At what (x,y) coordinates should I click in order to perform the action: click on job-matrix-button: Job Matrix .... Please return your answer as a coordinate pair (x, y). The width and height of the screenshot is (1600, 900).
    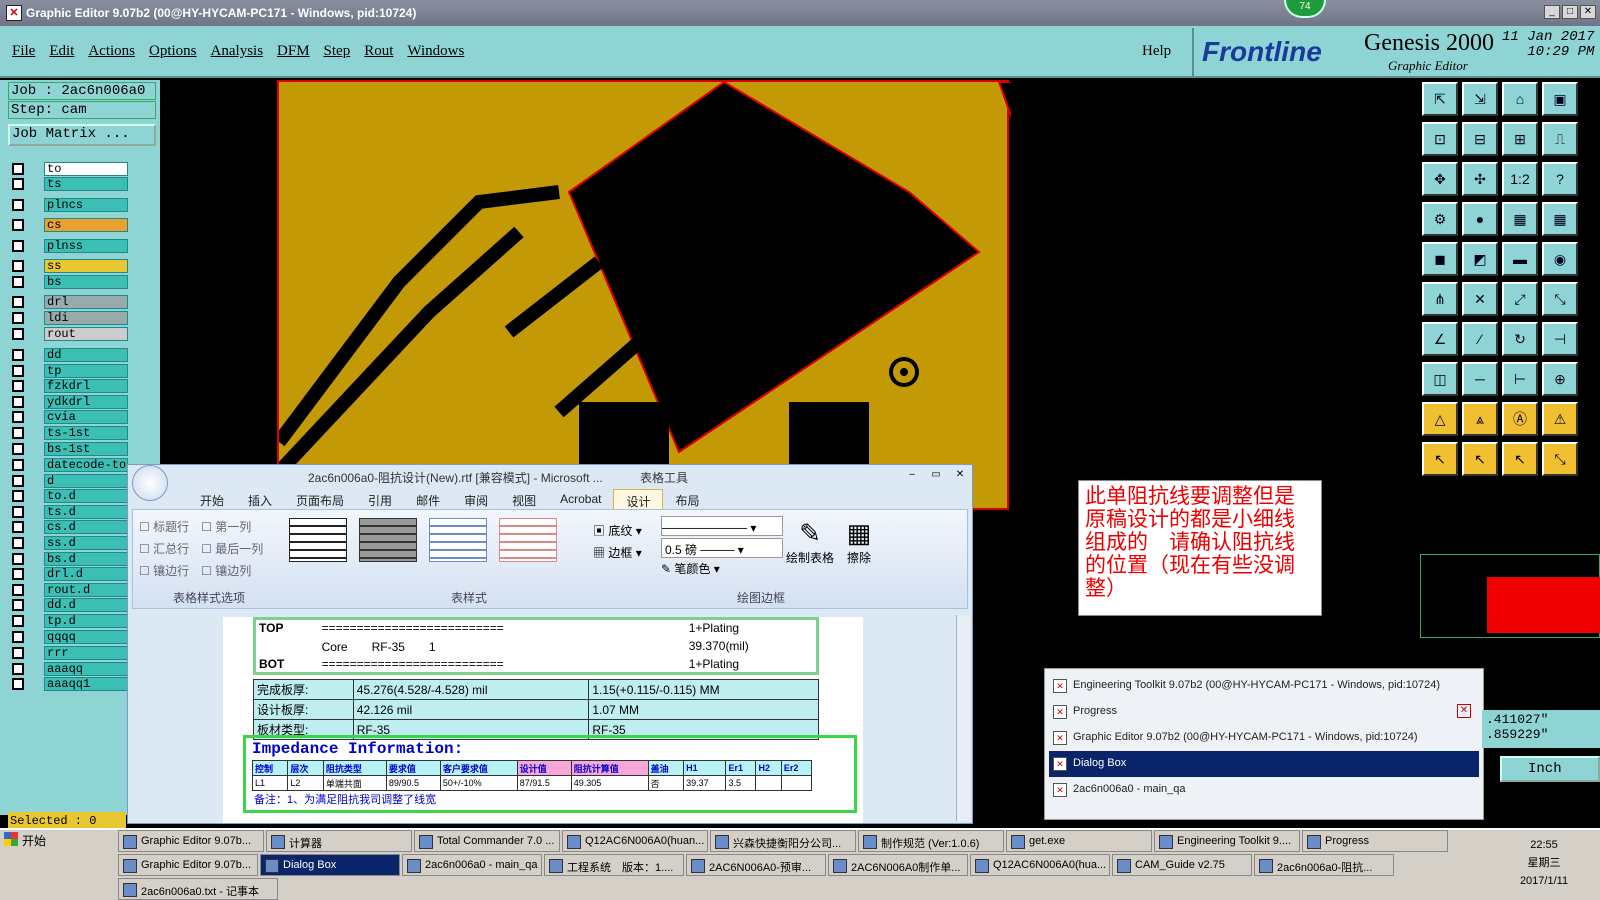
    Looking at the image, I should click on (82, 135).